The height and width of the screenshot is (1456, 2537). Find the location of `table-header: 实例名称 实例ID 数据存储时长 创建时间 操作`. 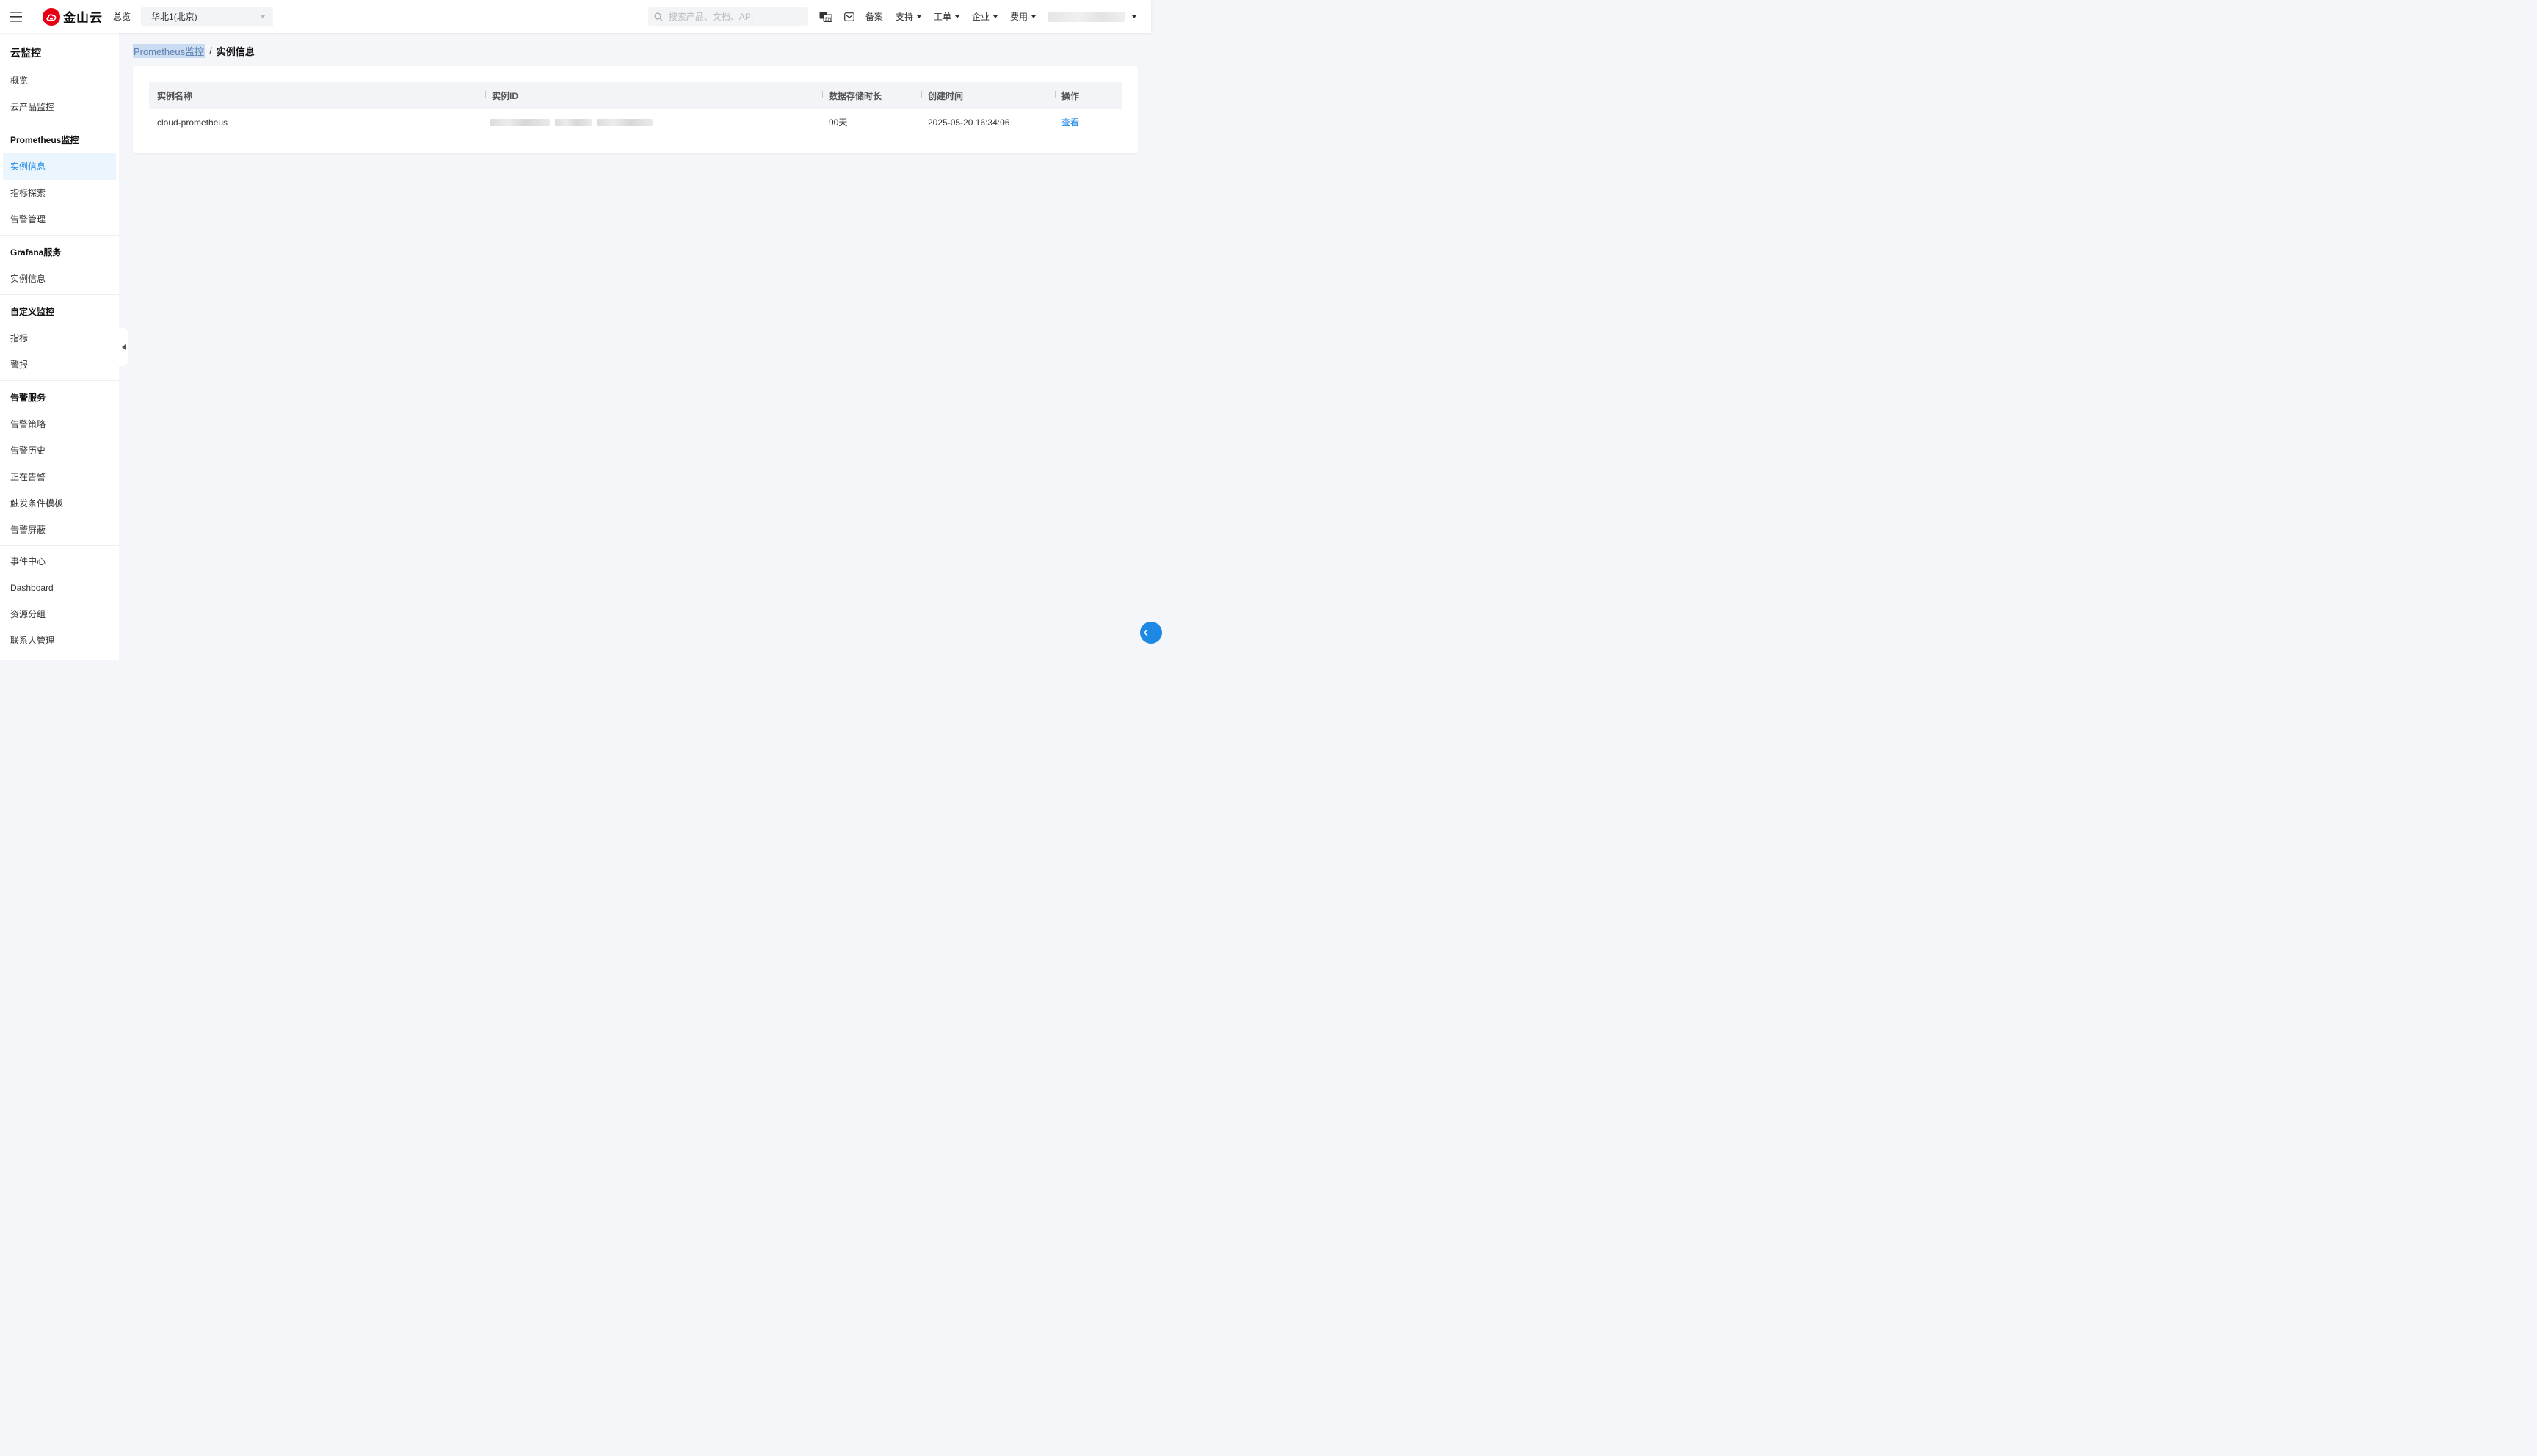

table-header: 实例名称 实例ID 数据存储时长 创建时间 操作 is located at coordinates (635, 96).